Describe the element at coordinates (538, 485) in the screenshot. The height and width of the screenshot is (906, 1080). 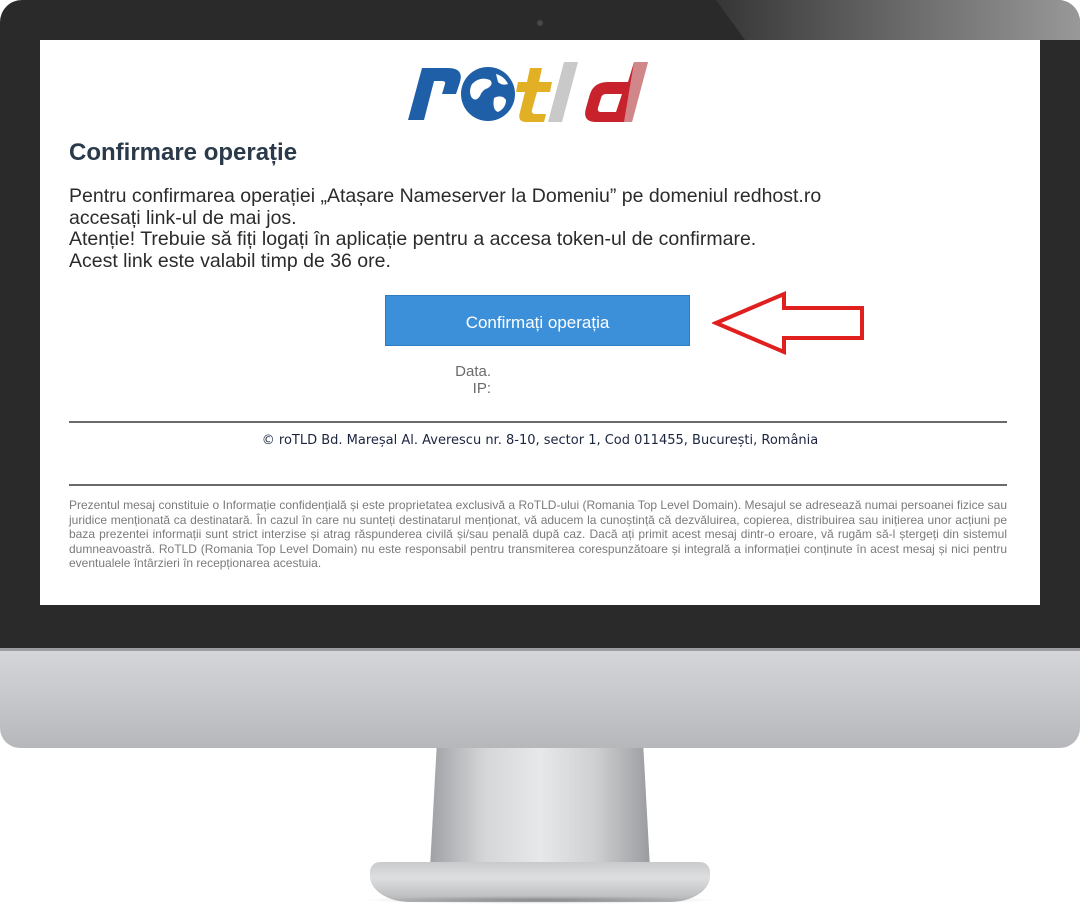
I see `divider-bottom` at that location.